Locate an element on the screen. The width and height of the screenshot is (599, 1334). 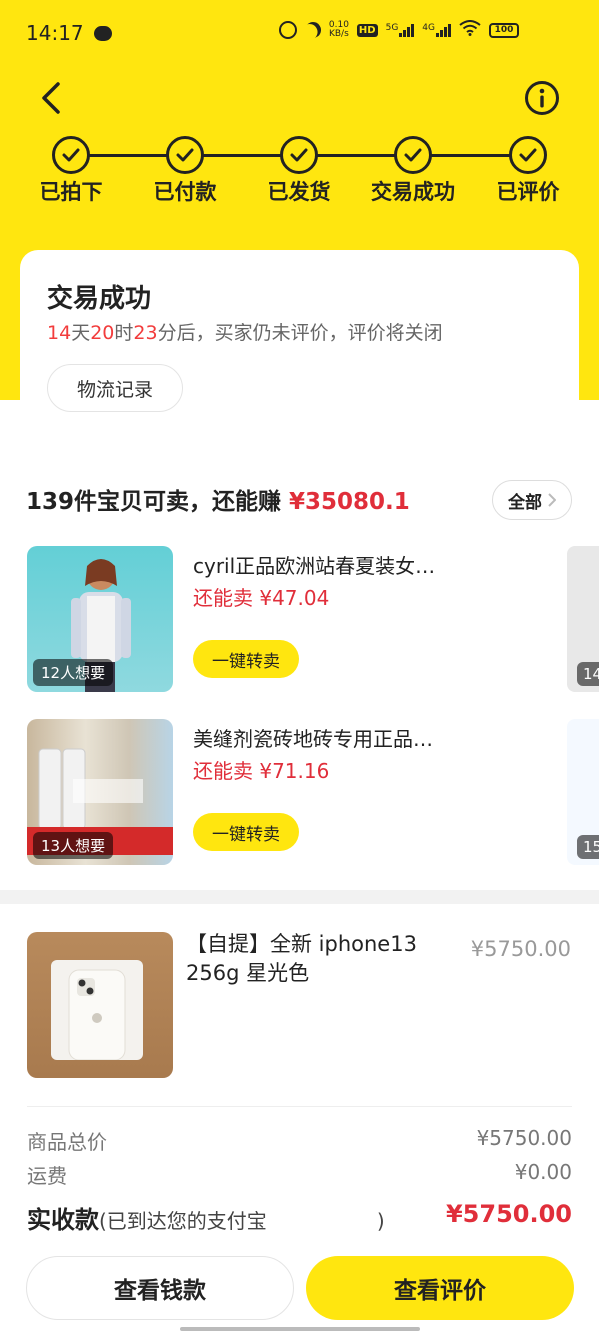
all-button: 全部 is located at coordinates (532, 500).